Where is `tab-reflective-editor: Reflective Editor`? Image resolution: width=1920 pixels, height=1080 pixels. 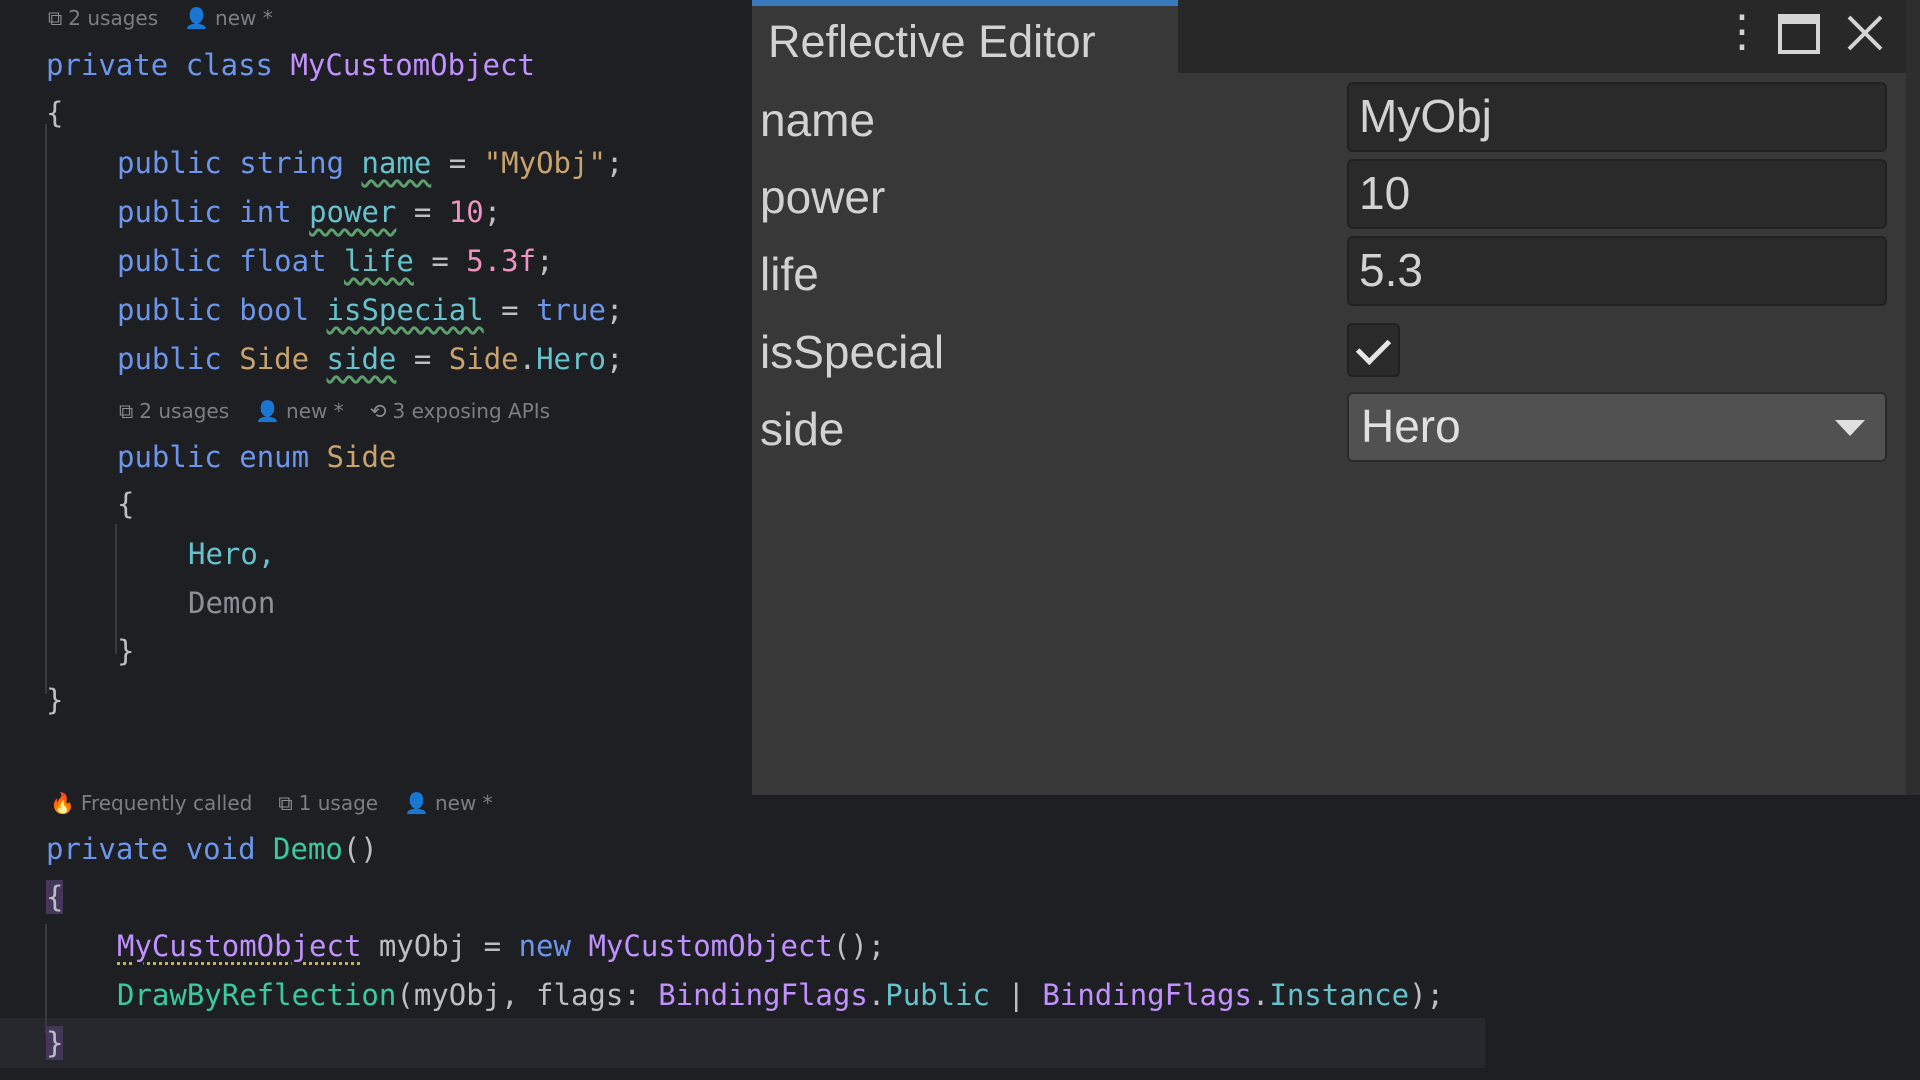
tab-reflective-editor: Reflective Editor is located at coordinates (965, 36).